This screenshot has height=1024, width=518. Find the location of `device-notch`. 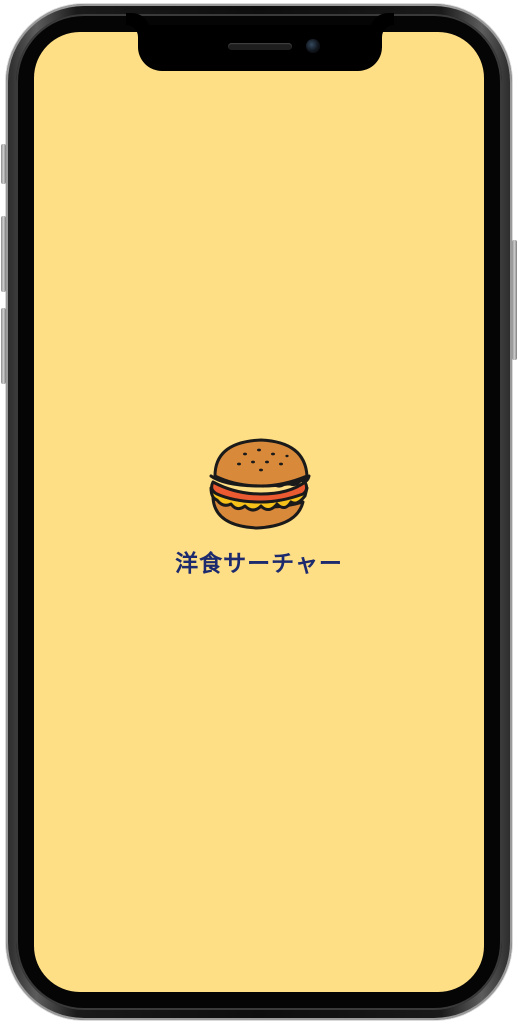

device-notch is located at coordinates (260, 48).